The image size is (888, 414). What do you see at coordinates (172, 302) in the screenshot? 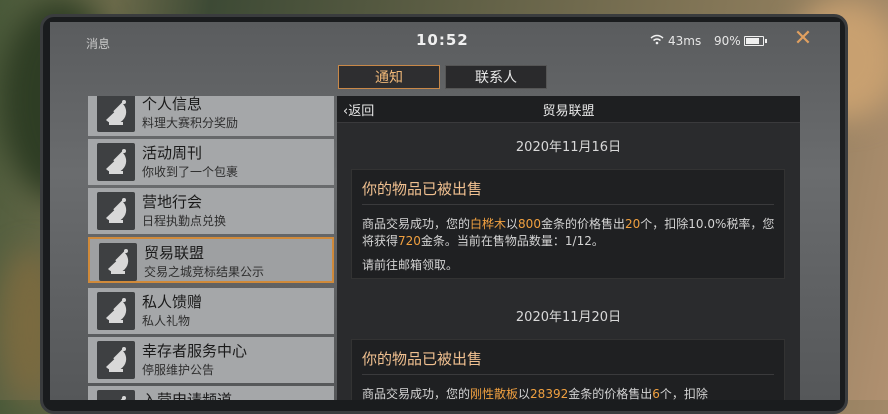
I see `list-item-title: 私人馈赠` at bounding box center [172, 302].